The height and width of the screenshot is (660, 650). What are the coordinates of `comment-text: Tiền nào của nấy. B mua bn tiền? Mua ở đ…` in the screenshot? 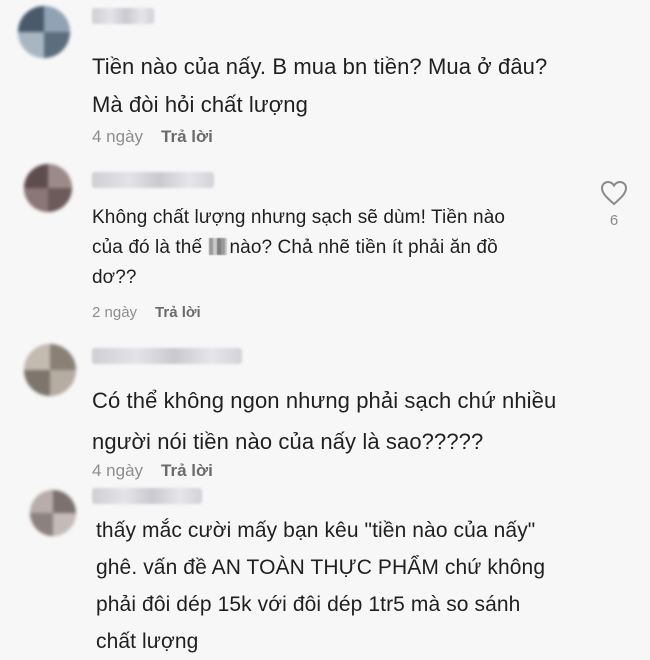 It's located at (320, 85).